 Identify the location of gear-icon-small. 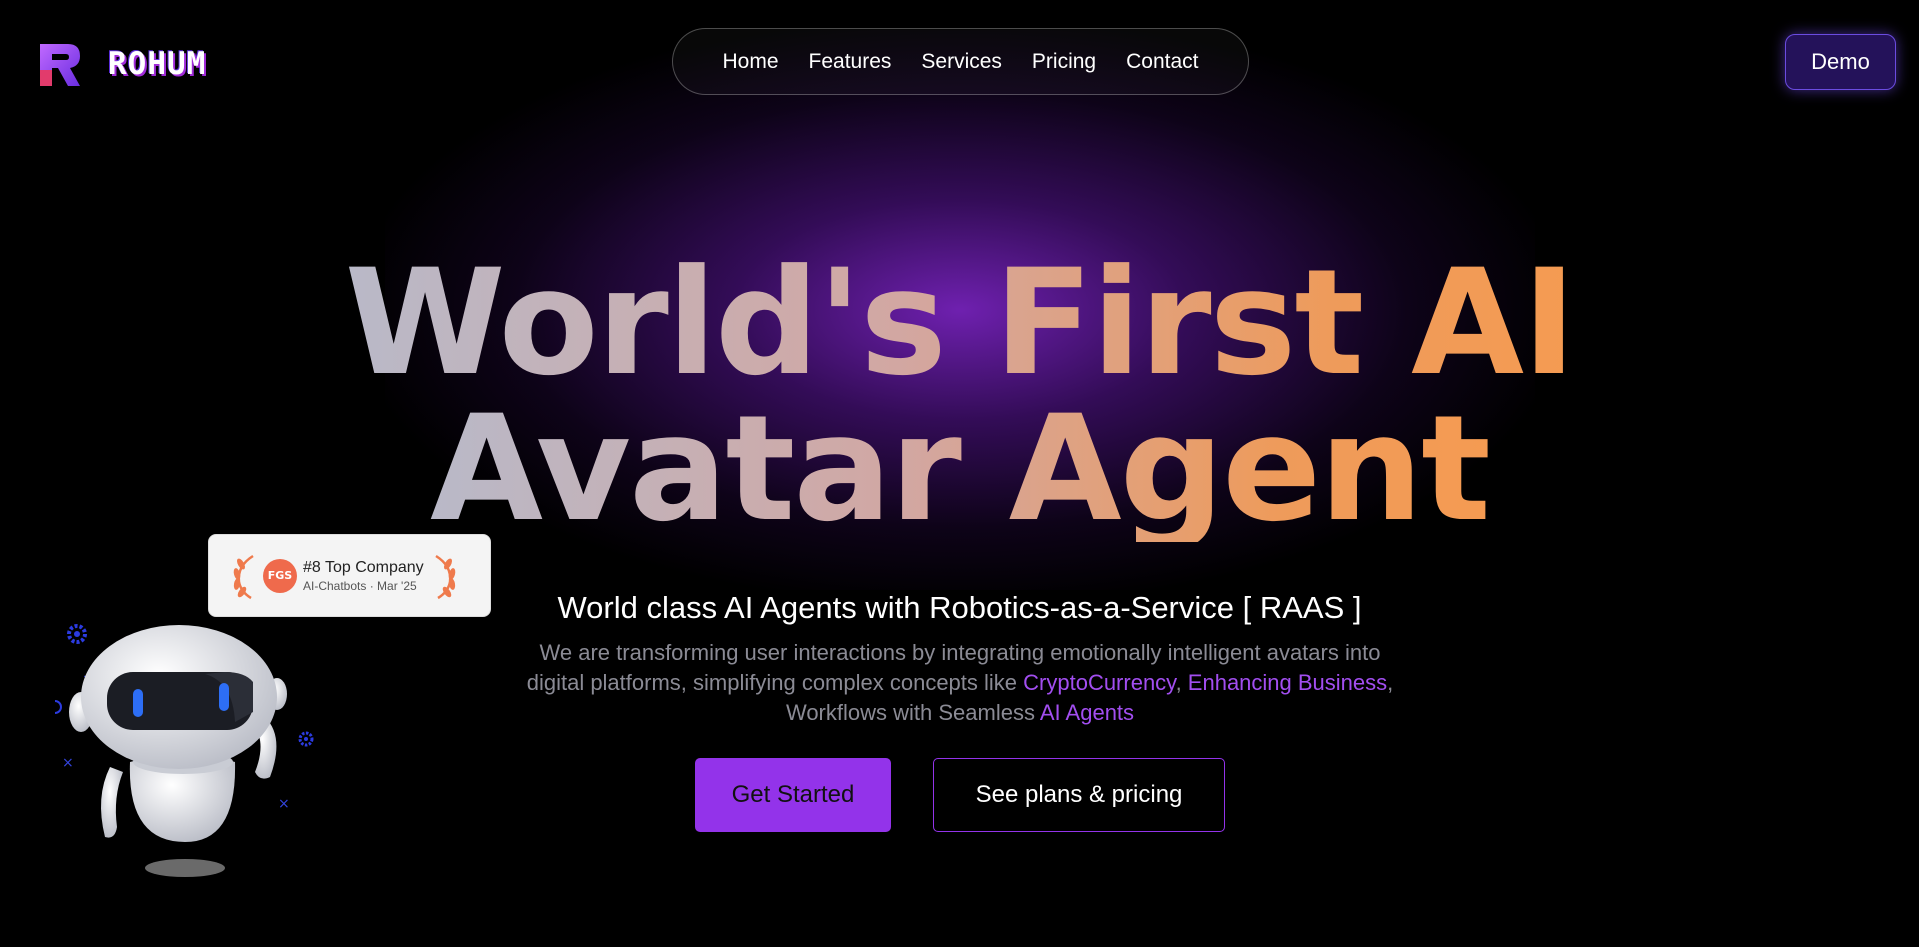
(306, 739).